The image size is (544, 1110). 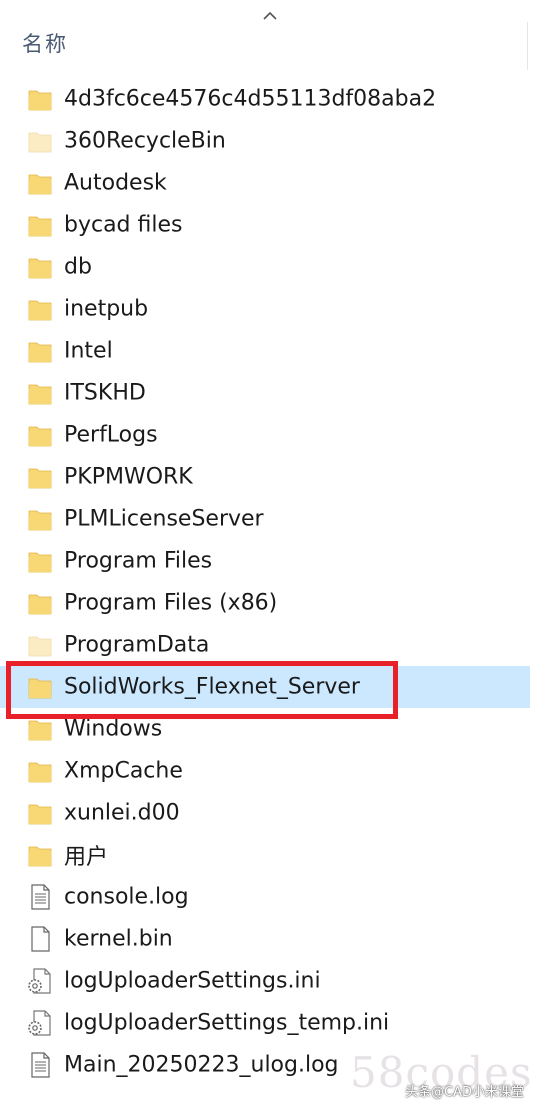 I want to click on file-name: inetpub, so click(x=106, y=309).